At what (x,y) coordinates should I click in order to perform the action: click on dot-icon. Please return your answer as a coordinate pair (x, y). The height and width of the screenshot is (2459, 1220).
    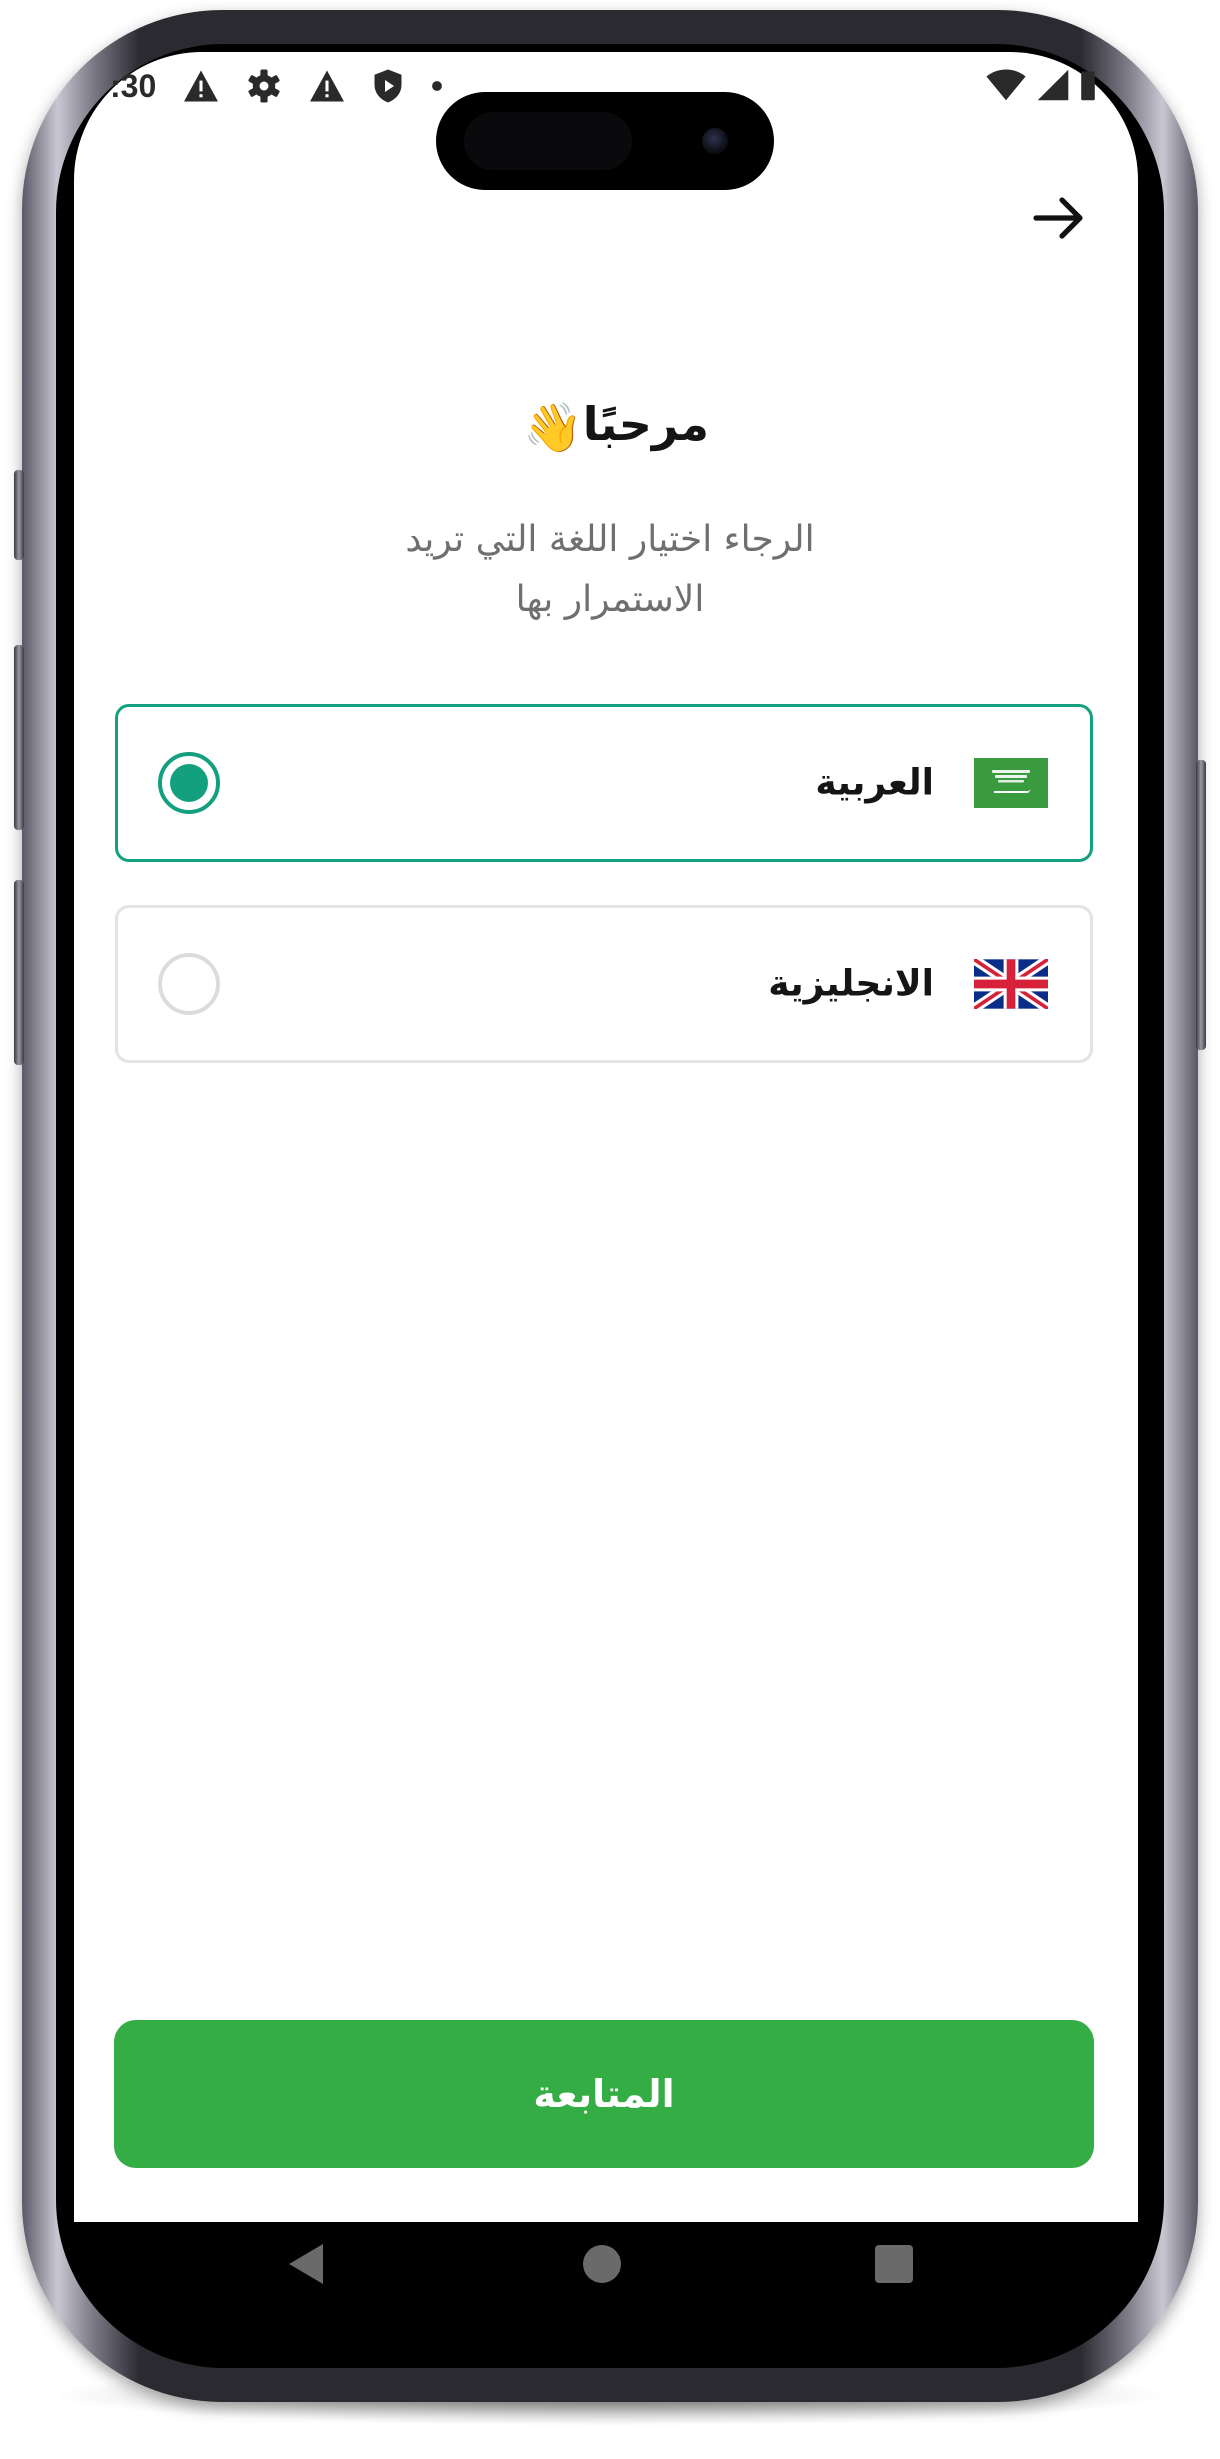
    Looking at the image, I should click on (437, 86).